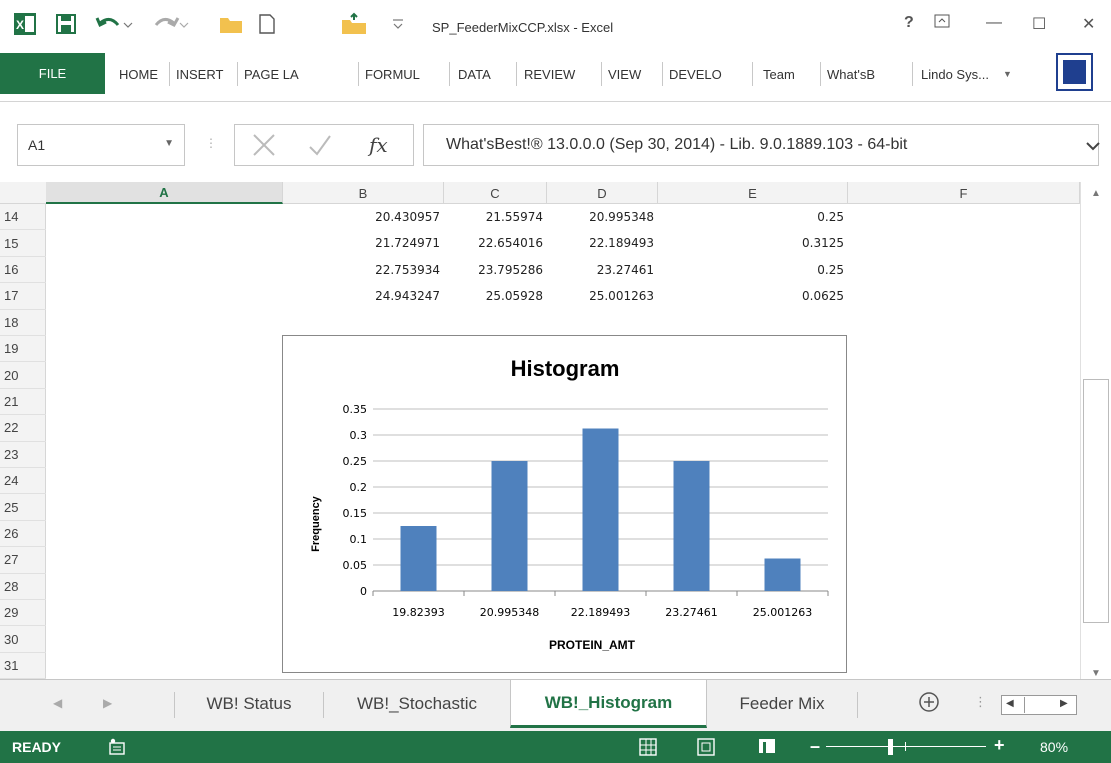  What do you see at coordinates (999, 745) in the screenshot?
I see `zoom-in-button: +` at bounding box center [999, 745].